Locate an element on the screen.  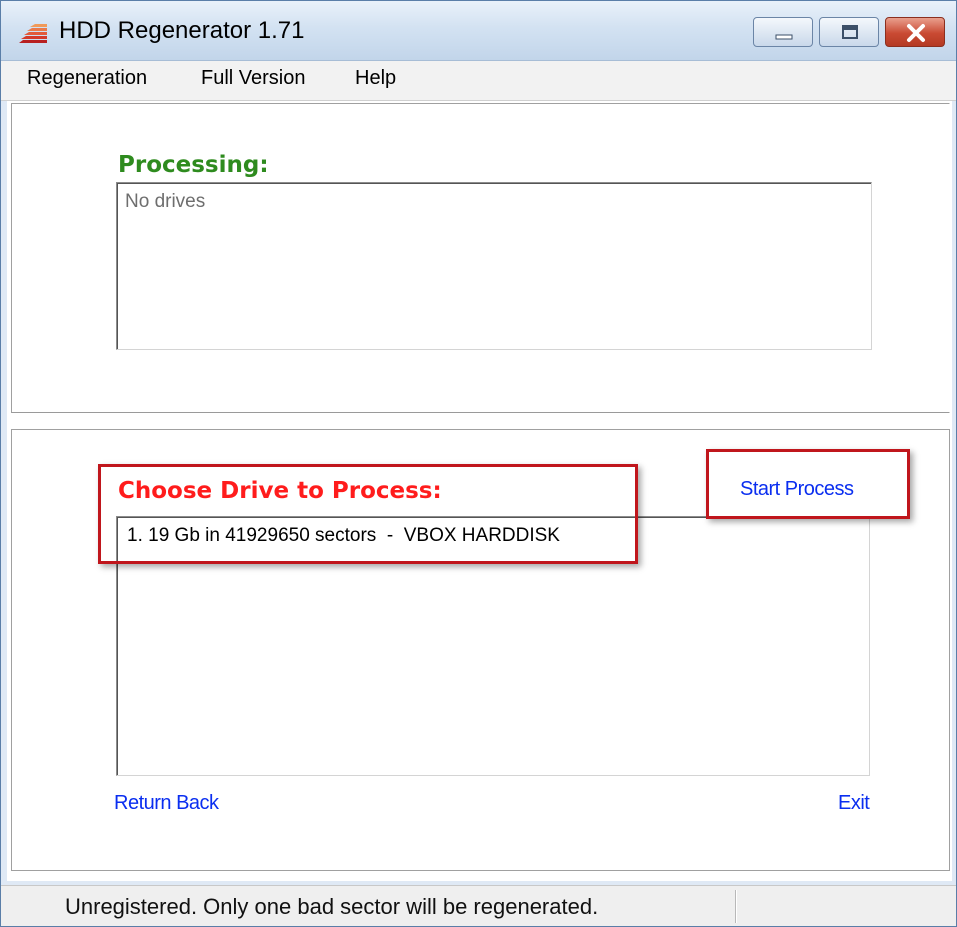
maximize-button is located at coordinates (849, 32).